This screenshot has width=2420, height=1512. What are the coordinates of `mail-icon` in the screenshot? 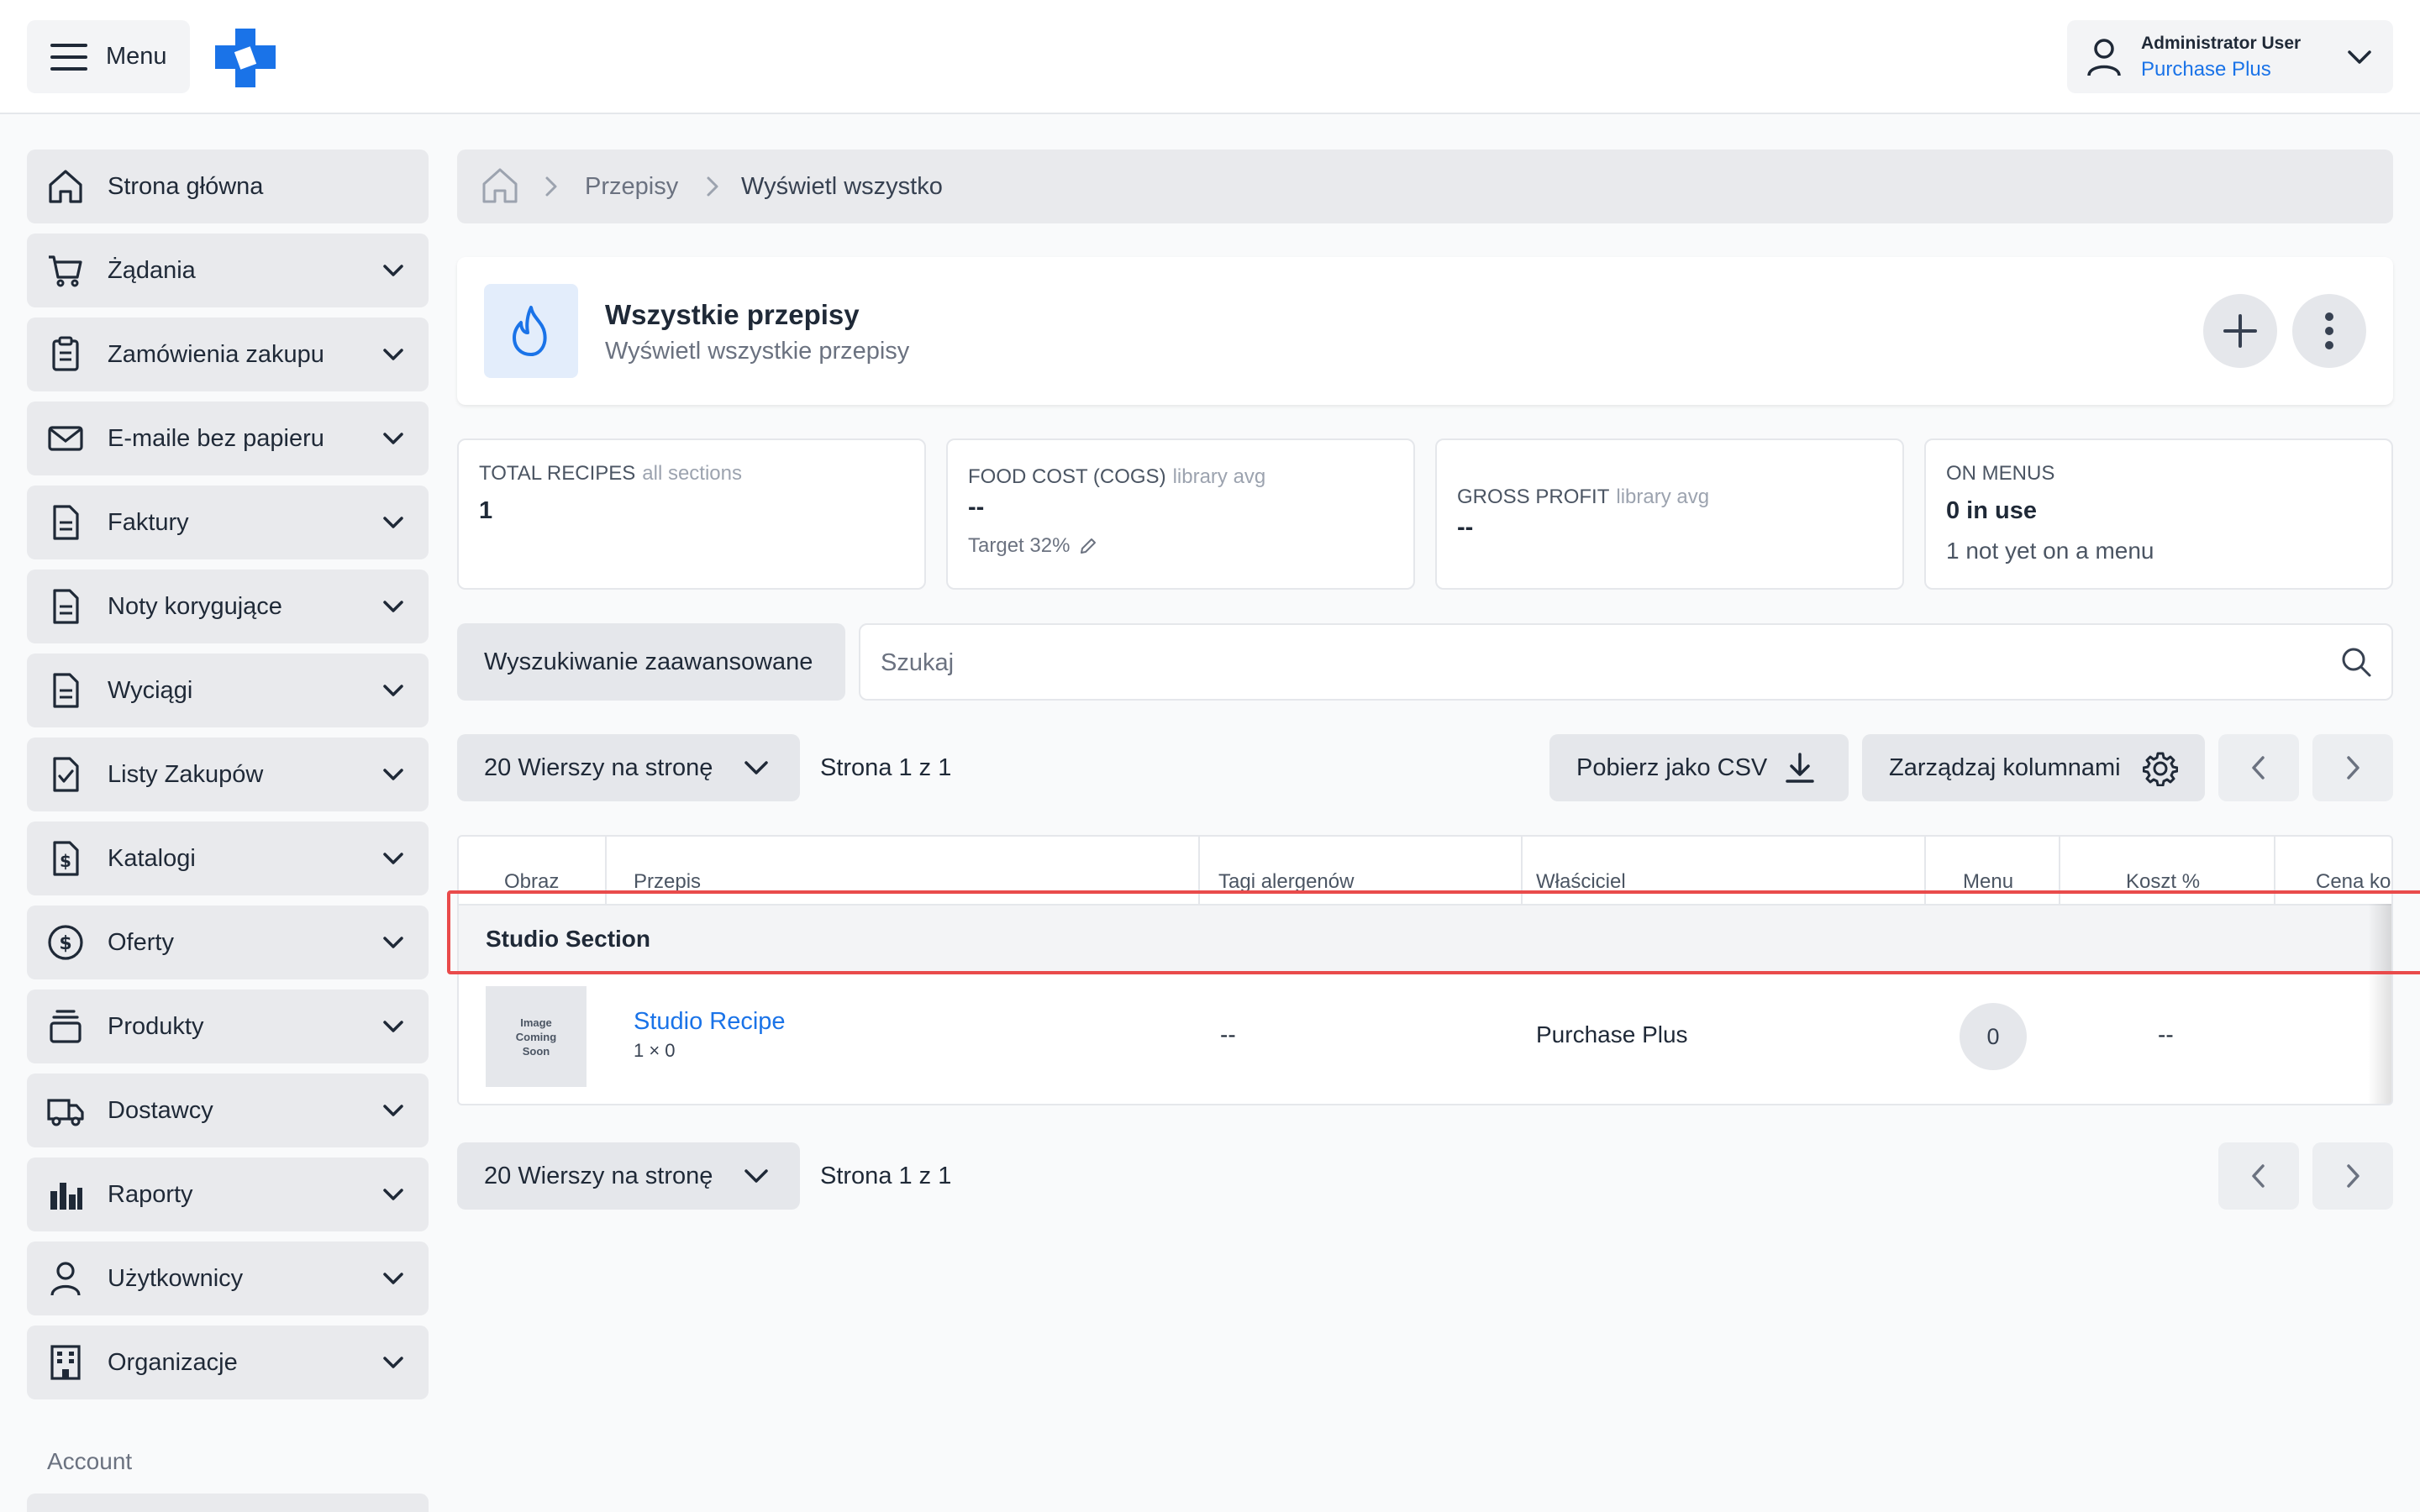 It's located at (65, 438).